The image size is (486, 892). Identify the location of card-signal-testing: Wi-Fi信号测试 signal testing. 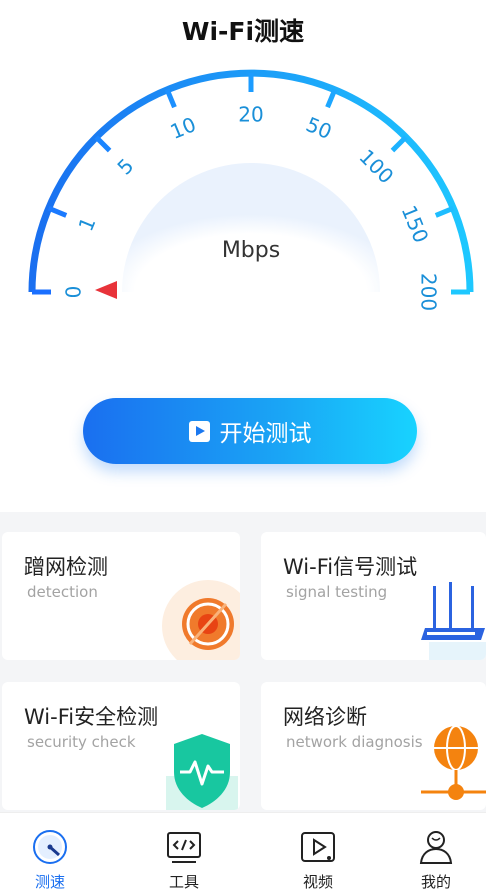
(373, 596).